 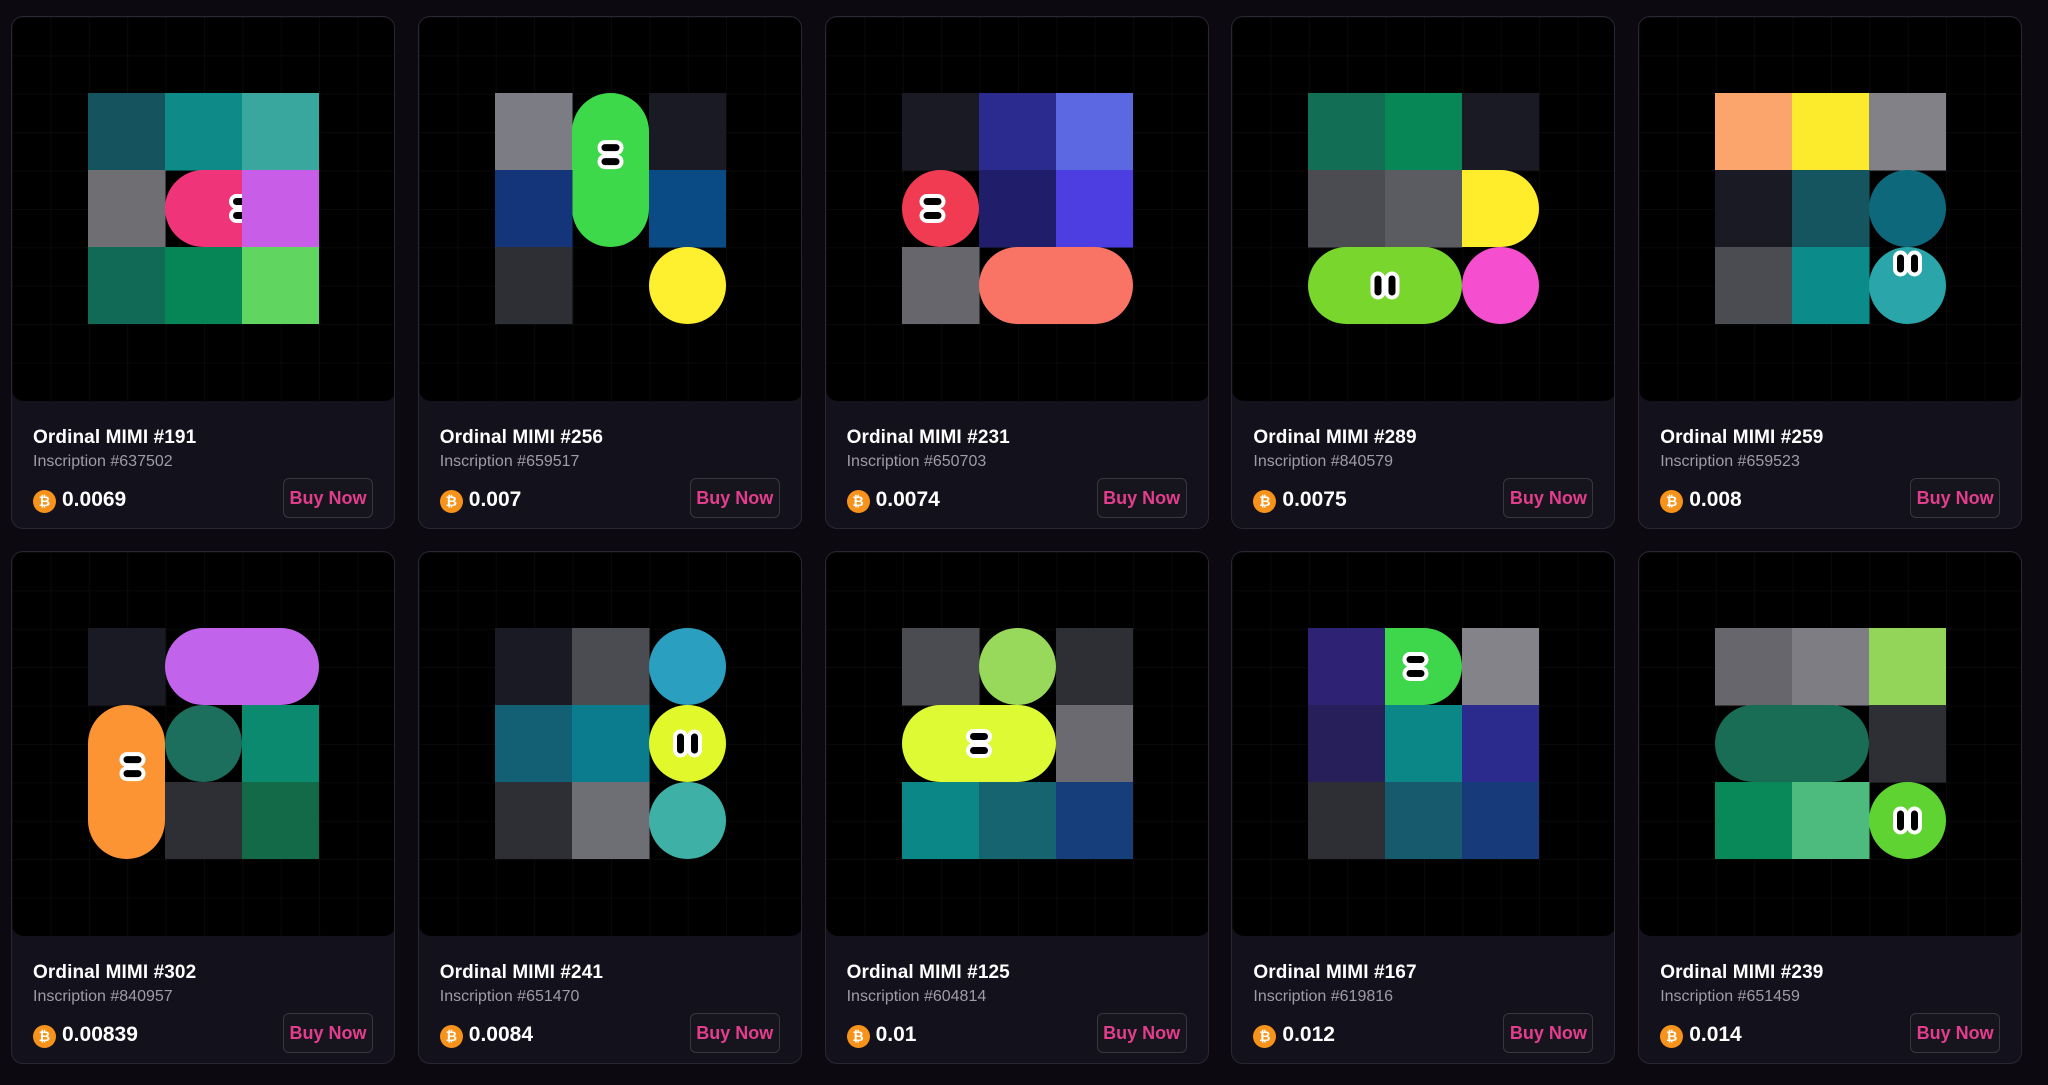 What do you see at coordinates (103, 996) in the screenshot?
I see `inscription-number: Inscription #840957` at bounding box center [103, 996].